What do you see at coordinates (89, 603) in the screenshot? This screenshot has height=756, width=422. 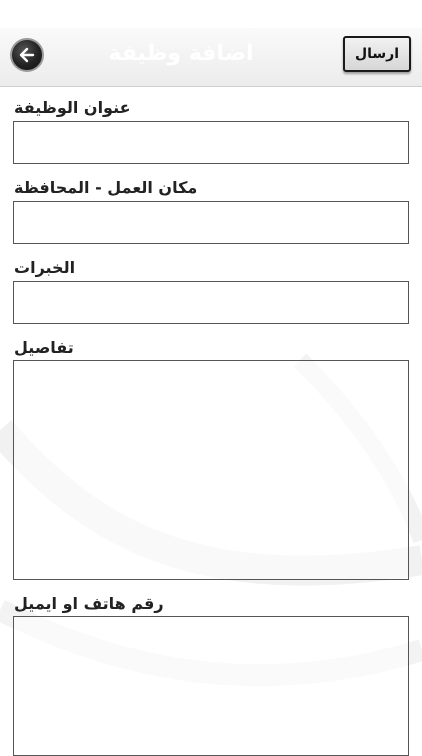 I see `contact-label: رقم هاتف او ايميل` at bounding box center [89, 603].